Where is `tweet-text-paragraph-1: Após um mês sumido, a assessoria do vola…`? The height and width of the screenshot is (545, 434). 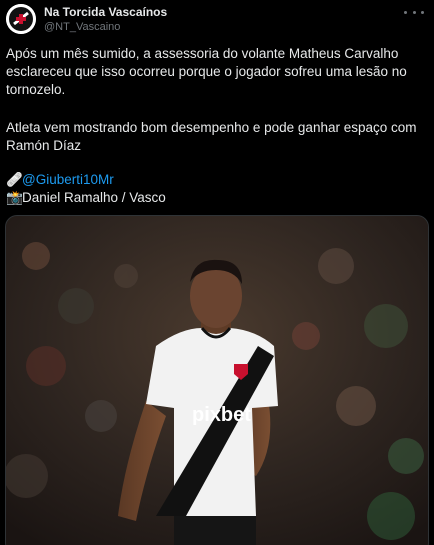
tweet-text-paragraph-1: Após um mês sumido, a assessoria do vola… is located at coordinates (206, 71).